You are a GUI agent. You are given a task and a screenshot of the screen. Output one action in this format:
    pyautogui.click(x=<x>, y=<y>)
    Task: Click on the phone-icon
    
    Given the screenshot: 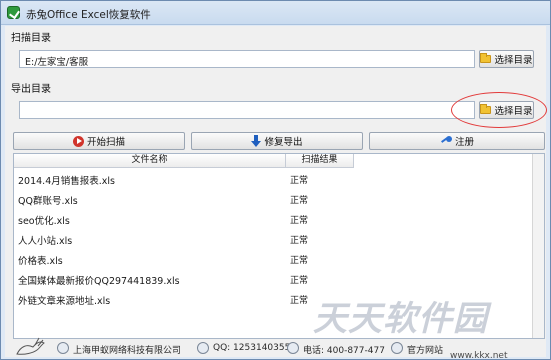 What is the action you would take?
    pyautogui.click(x=293, y=348)
    